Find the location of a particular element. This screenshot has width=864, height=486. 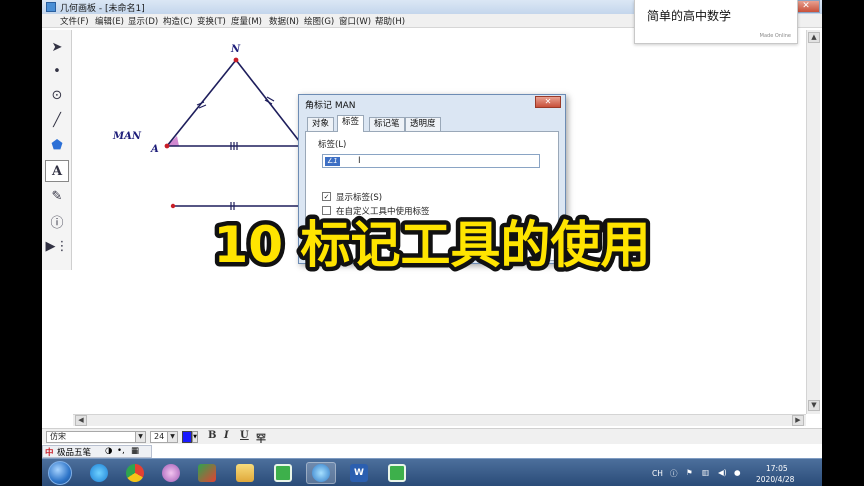

dialog-close-button: ✕ is located at coordinates (548, 102).